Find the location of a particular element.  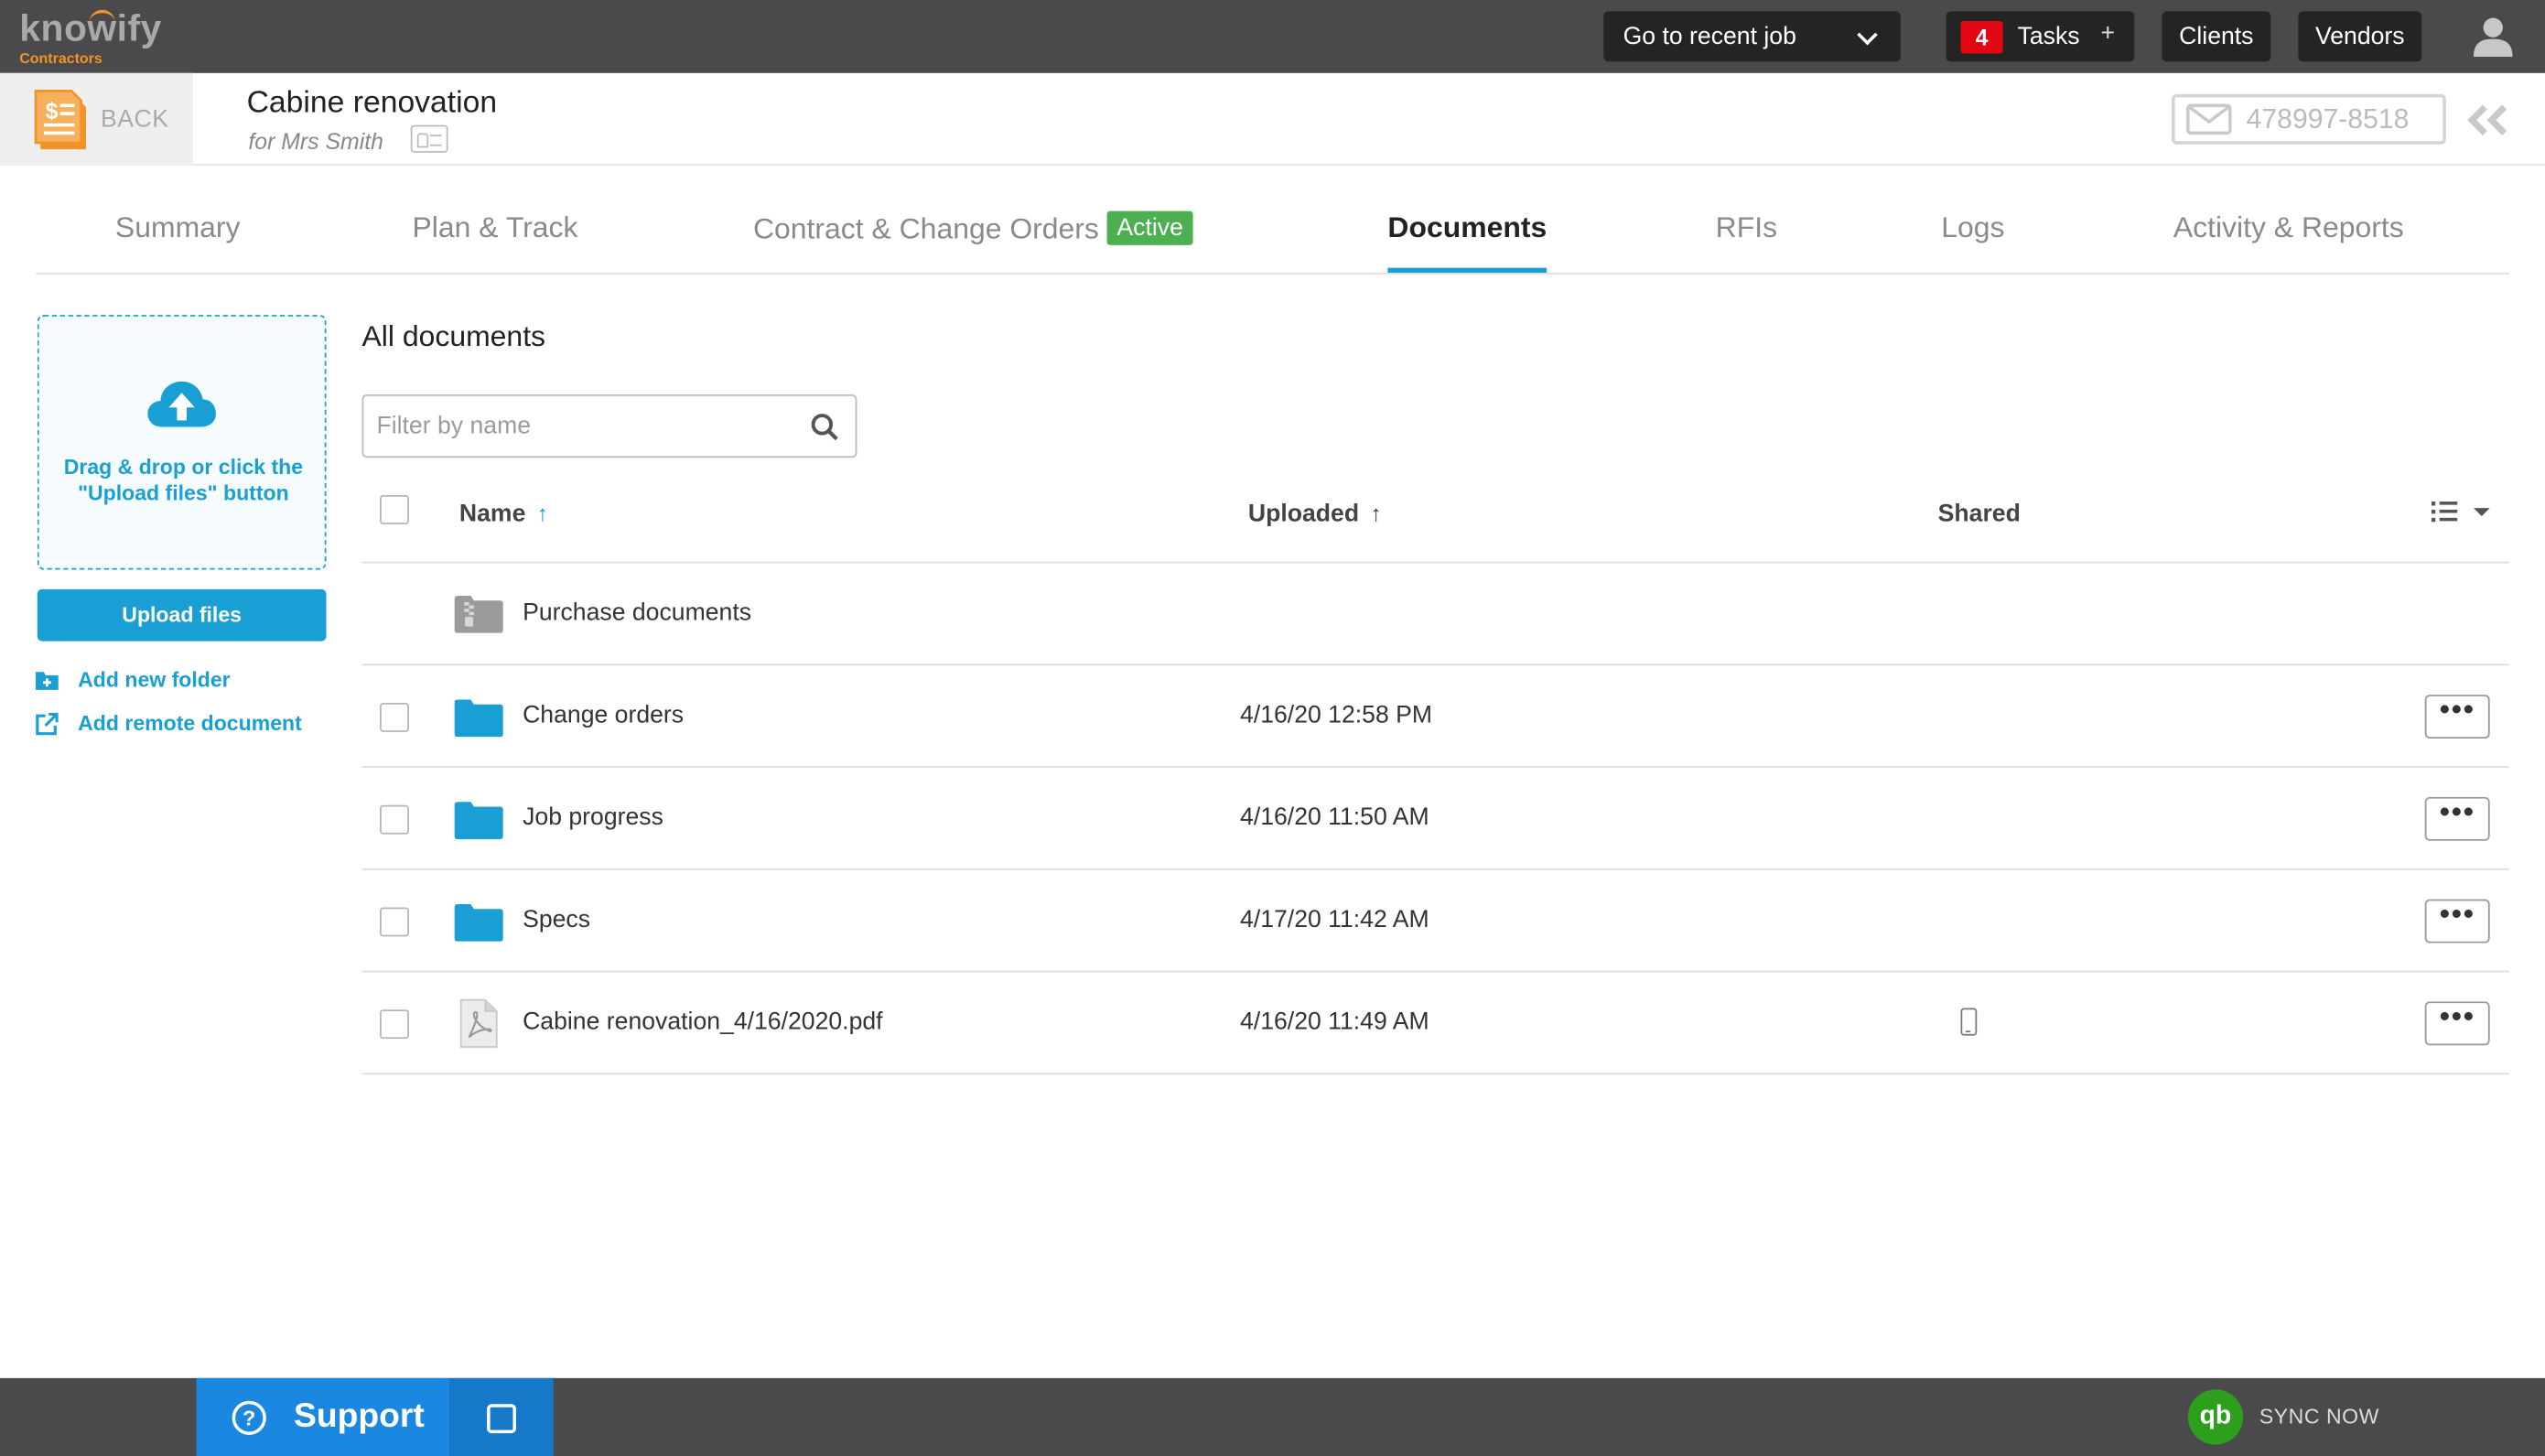

status-badge: Active is located at coordinates (1149, 227).